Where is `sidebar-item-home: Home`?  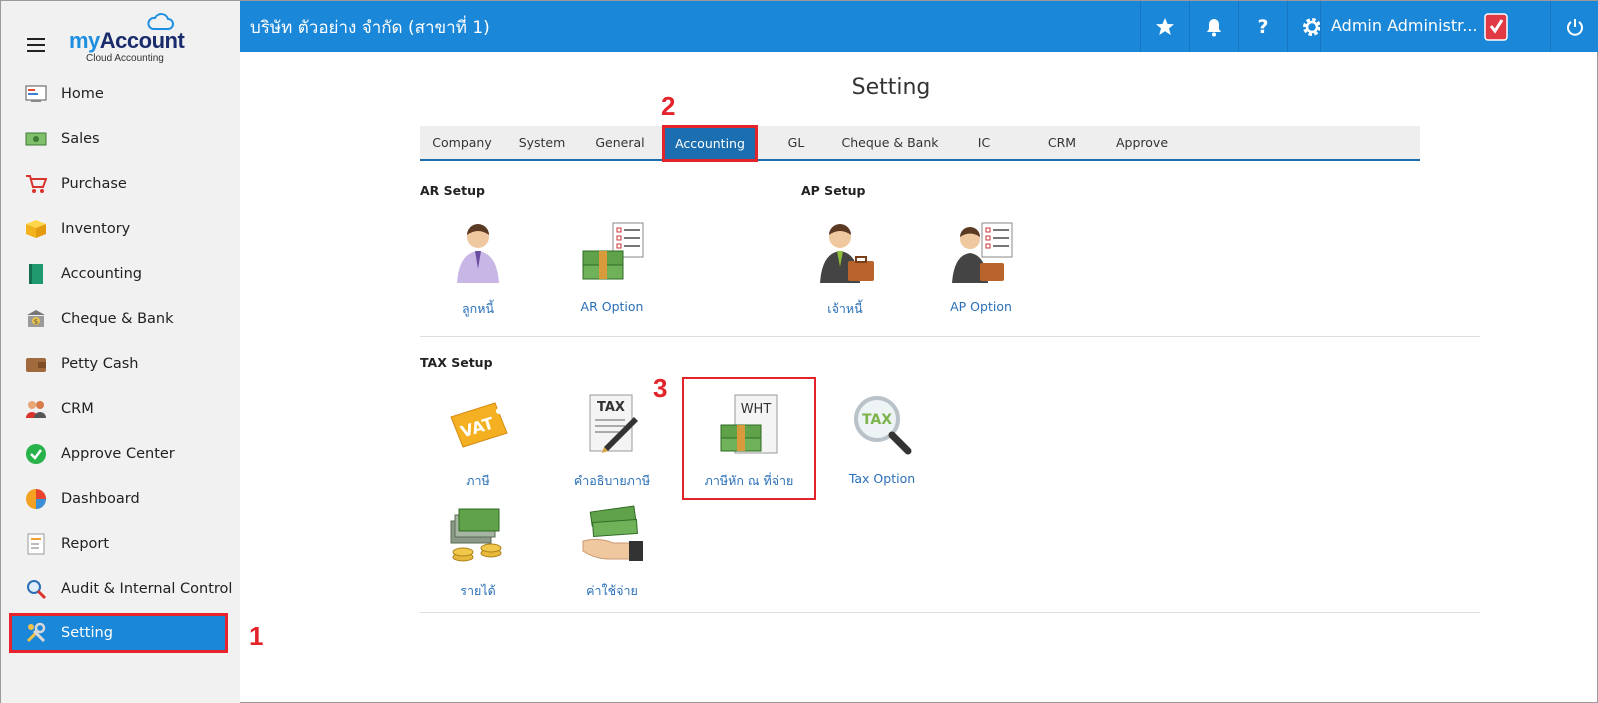
sidebar-item-home: Home is located at coordinates (120, 93).